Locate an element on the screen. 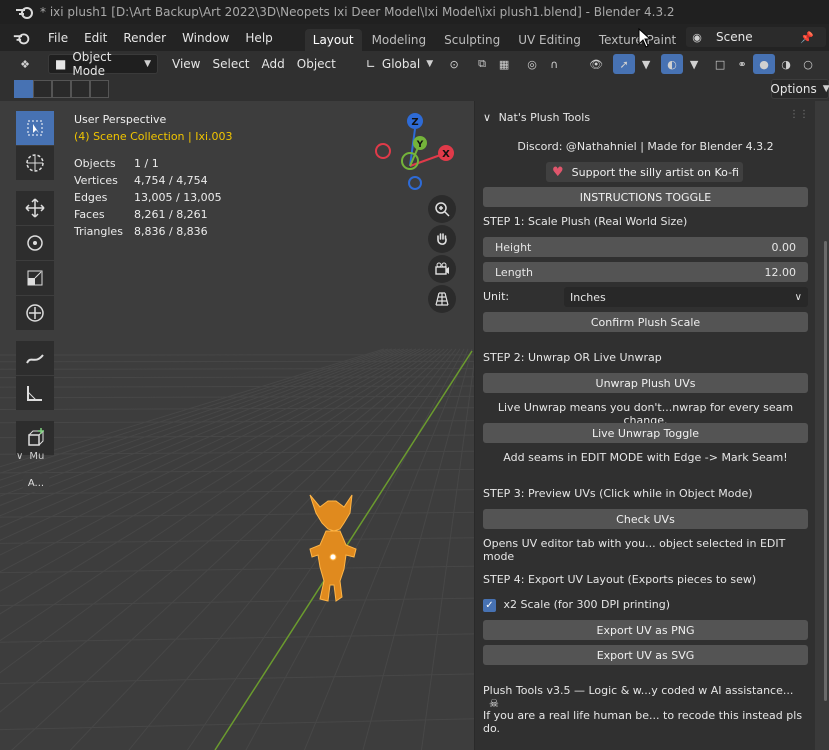 This screenshot has height=750, width=829. menu-window: Window is located at coordinates (205, 38).